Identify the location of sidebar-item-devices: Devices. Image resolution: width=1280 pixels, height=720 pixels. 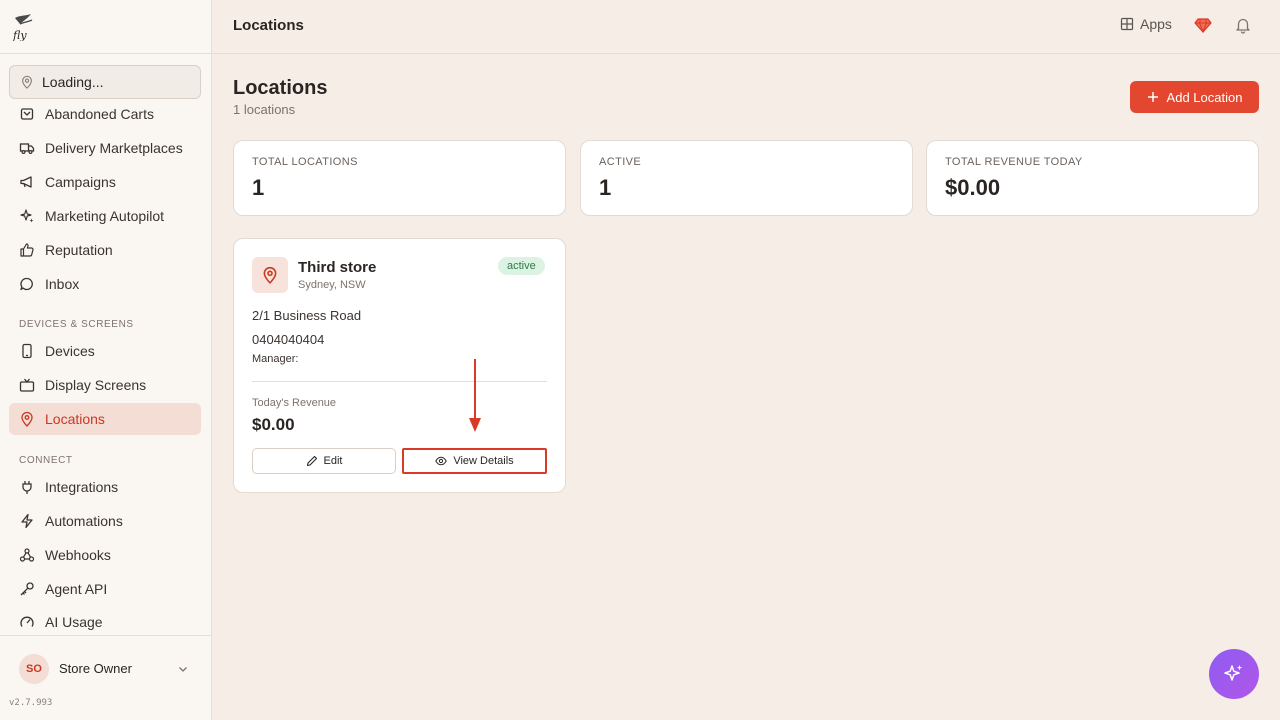
(105, 351).